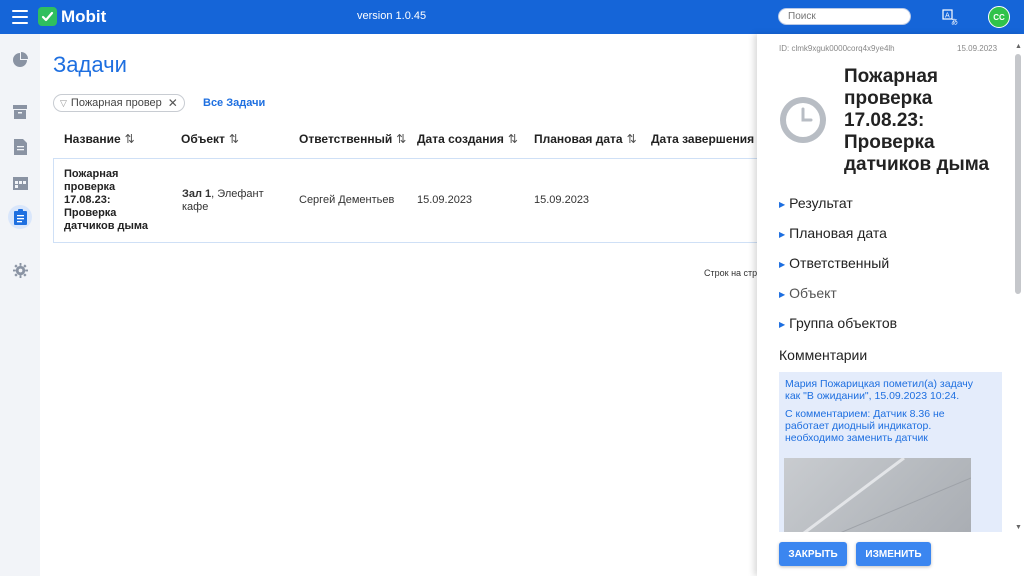  I want to click on top-bar: Mobit version 1.0.45 Aあ CC, so click(512, 17).